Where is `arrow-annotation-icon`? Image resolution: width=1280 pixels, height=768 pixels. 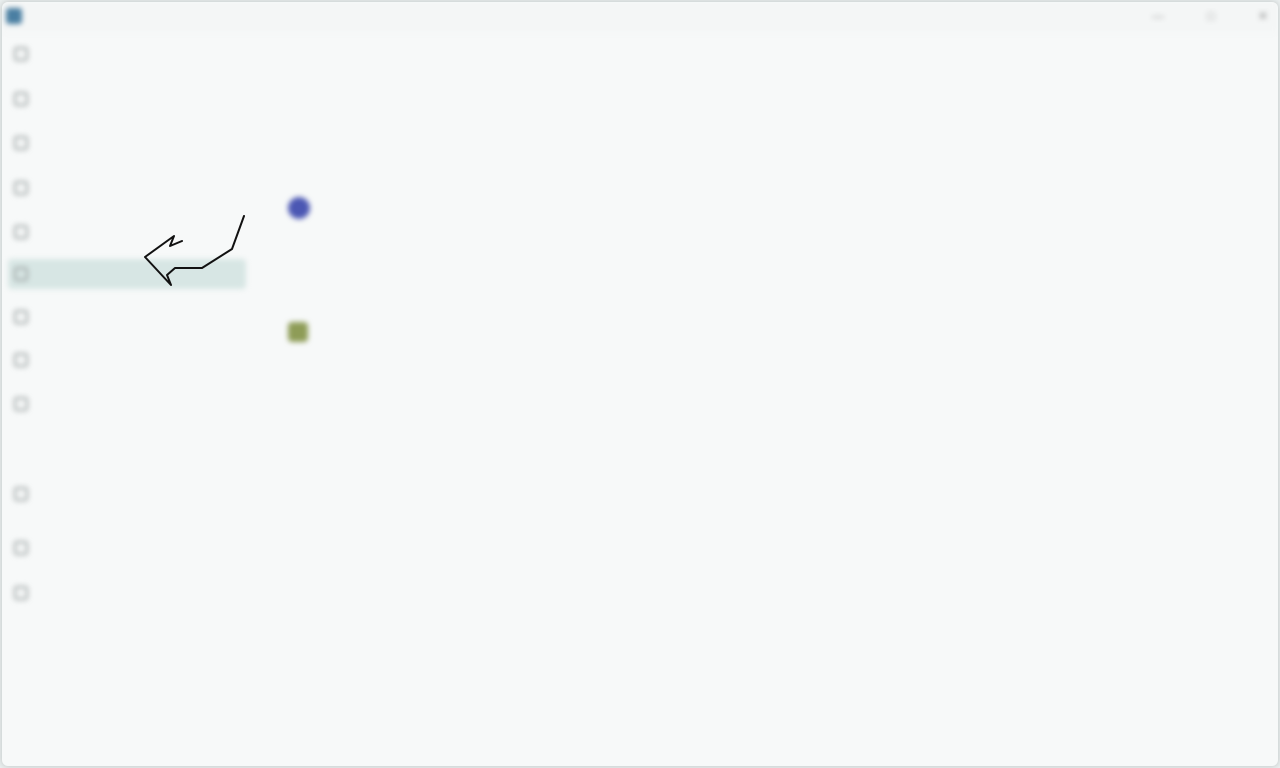 arrow-annotation-icon is located at coordinates (194, 250).